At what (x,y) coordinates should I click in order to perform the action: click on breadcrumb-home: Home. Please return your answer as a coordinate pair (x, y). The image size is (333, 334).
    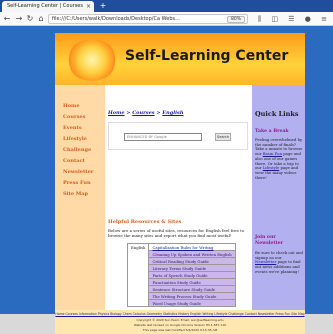
    Looking at the image, I should click on (116, 113).